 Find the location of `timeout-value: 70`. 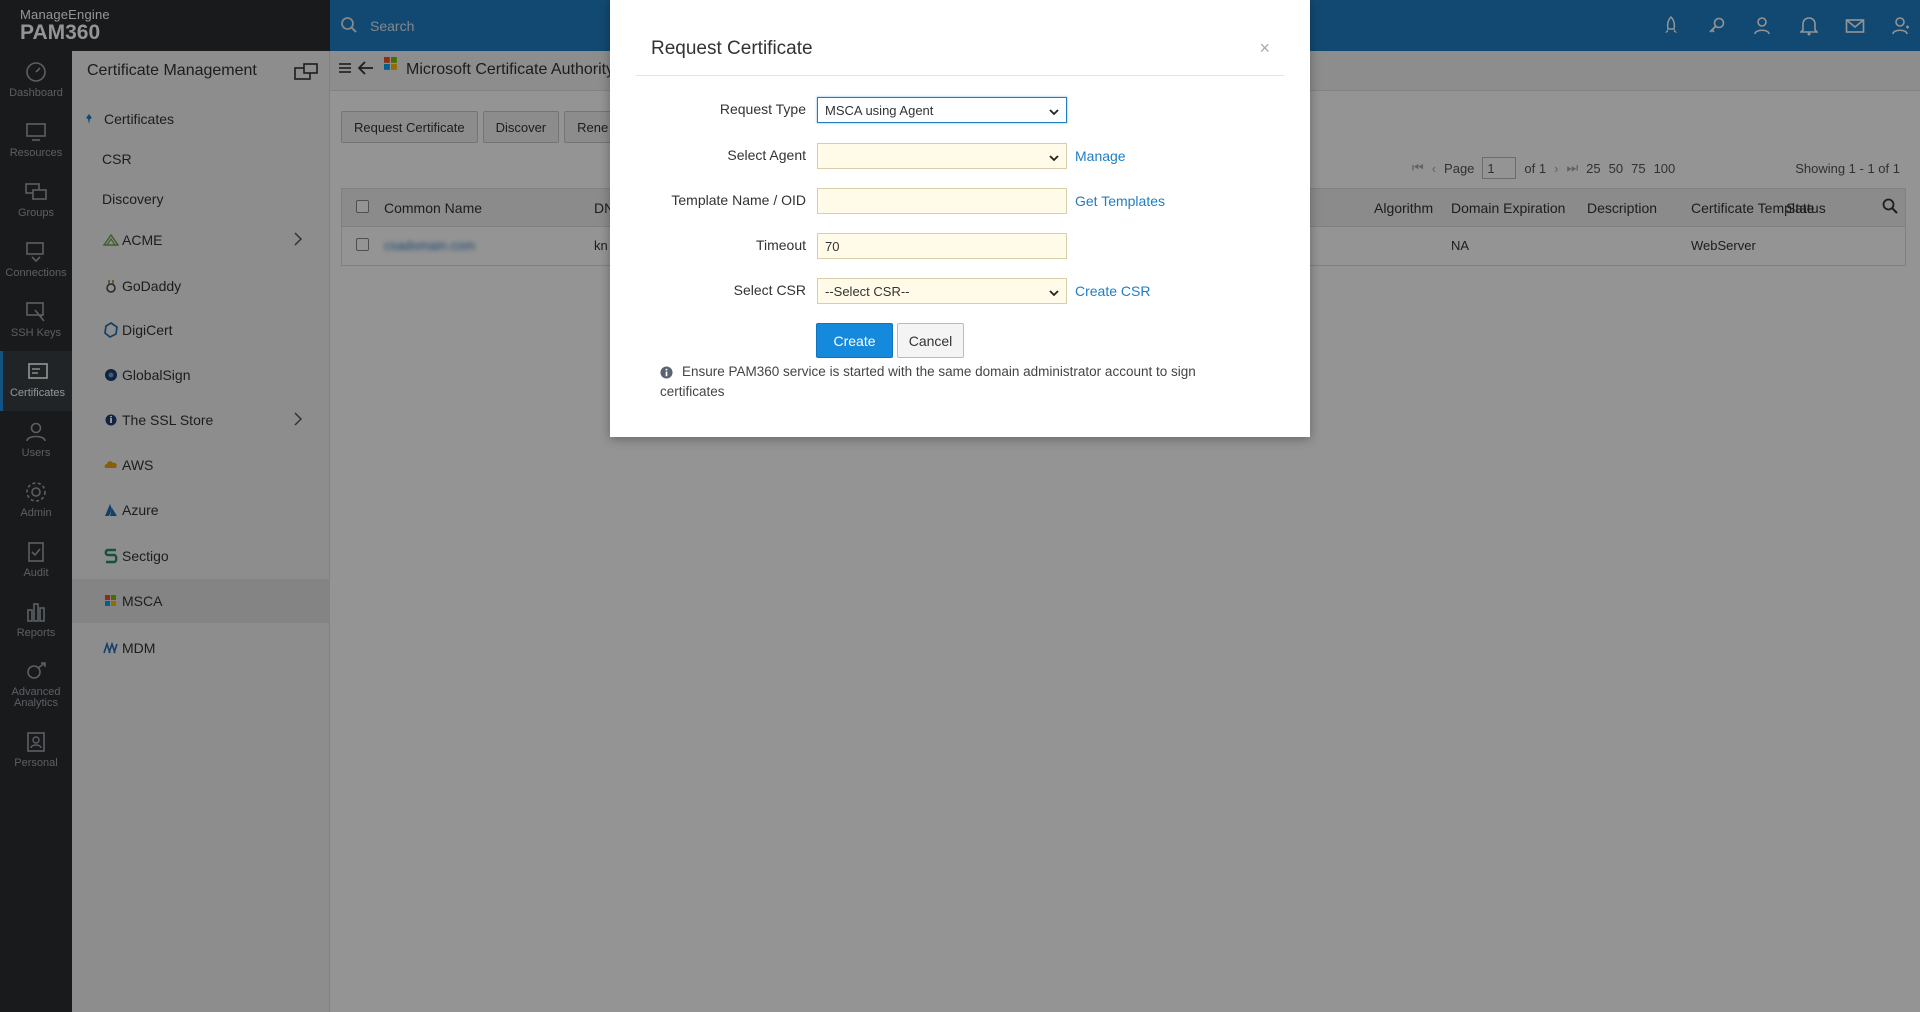

timeout-value: 70 is located at coordinates (832, 246).